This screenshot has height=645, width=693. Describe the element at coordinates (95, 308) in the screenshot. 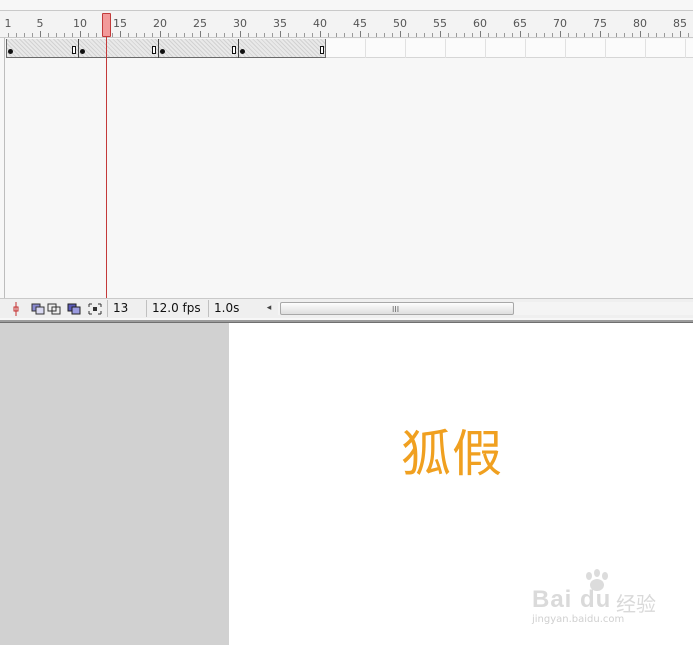

I see `modify-markers-icon` at that location.